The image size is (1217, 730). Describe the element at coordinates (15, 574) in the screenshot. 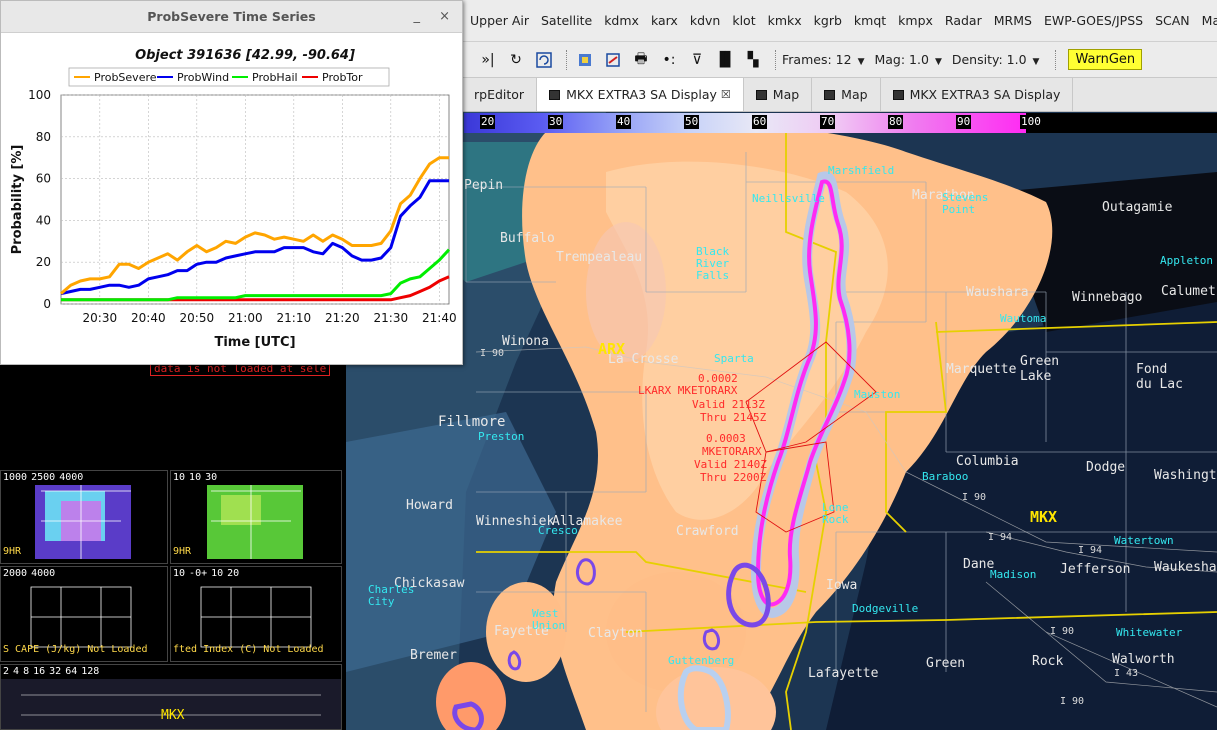

I see `scale-tick: 2000` at that location.